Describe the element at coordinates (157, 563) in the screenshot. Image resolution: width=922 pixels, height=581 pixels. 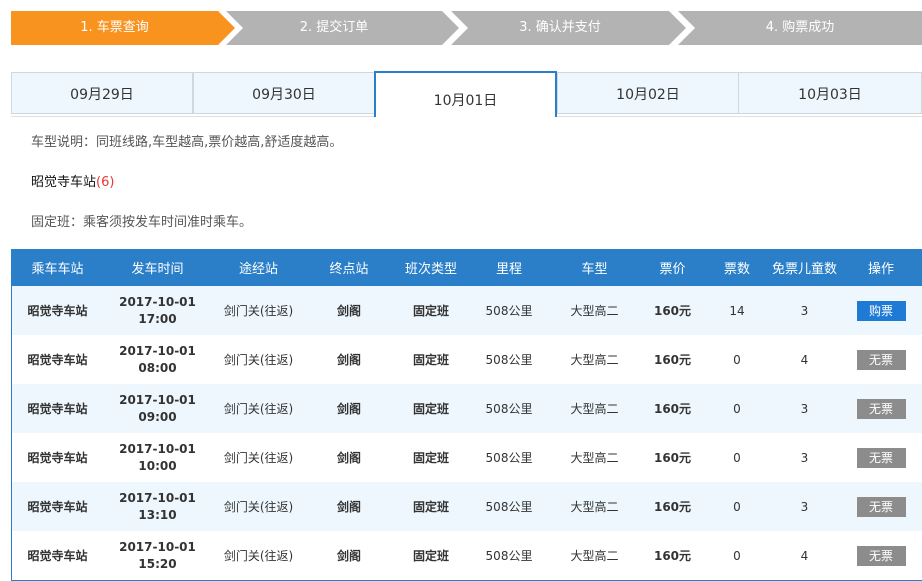
I see `departure-time: 15:20` at that location.